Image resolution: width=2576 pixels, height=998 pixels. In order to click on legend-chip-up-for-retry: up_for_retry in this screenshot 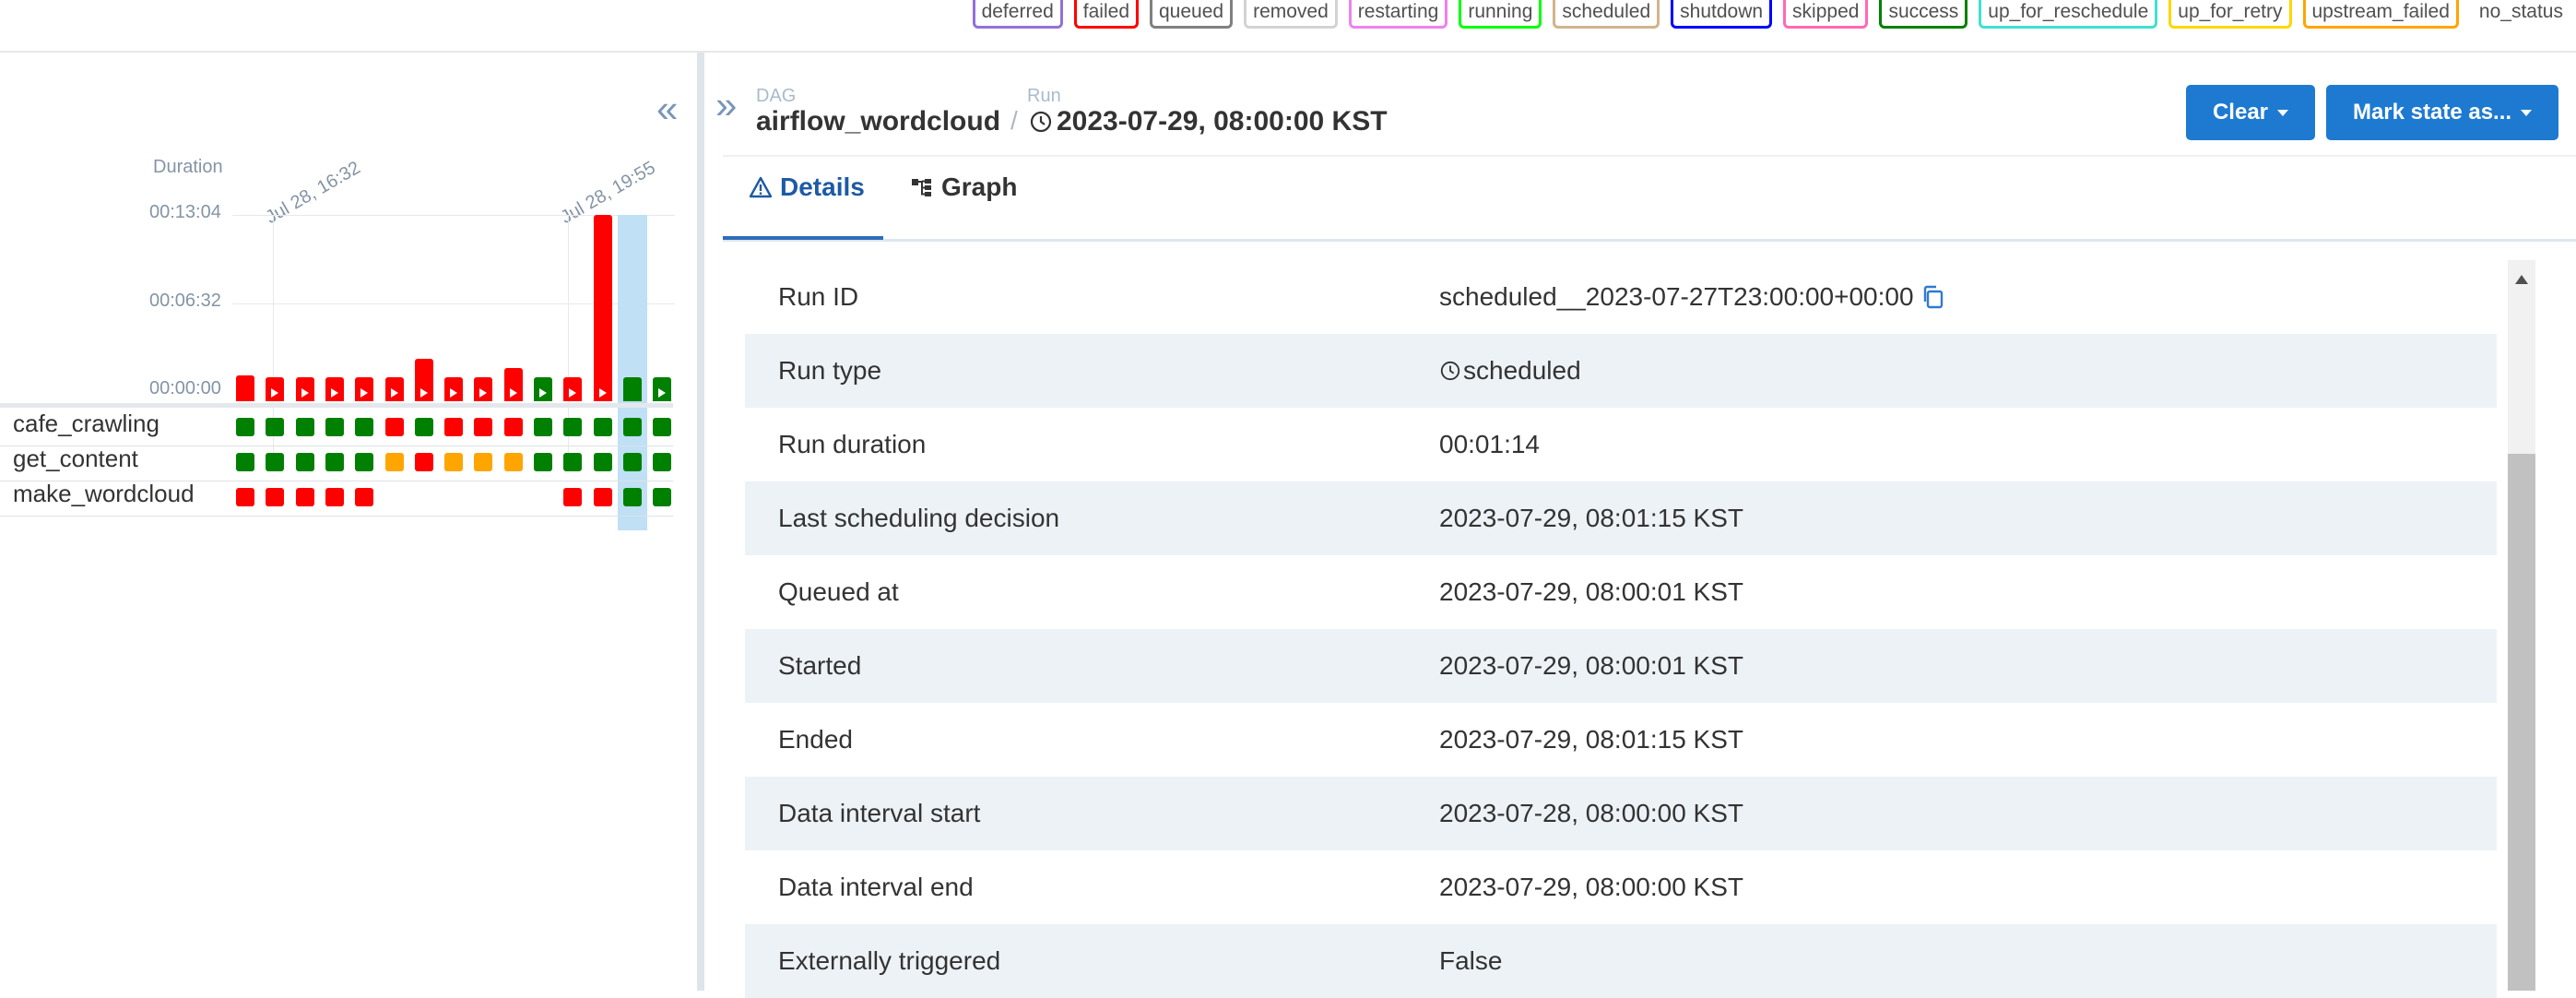, I will do `click(2230, 15)`.